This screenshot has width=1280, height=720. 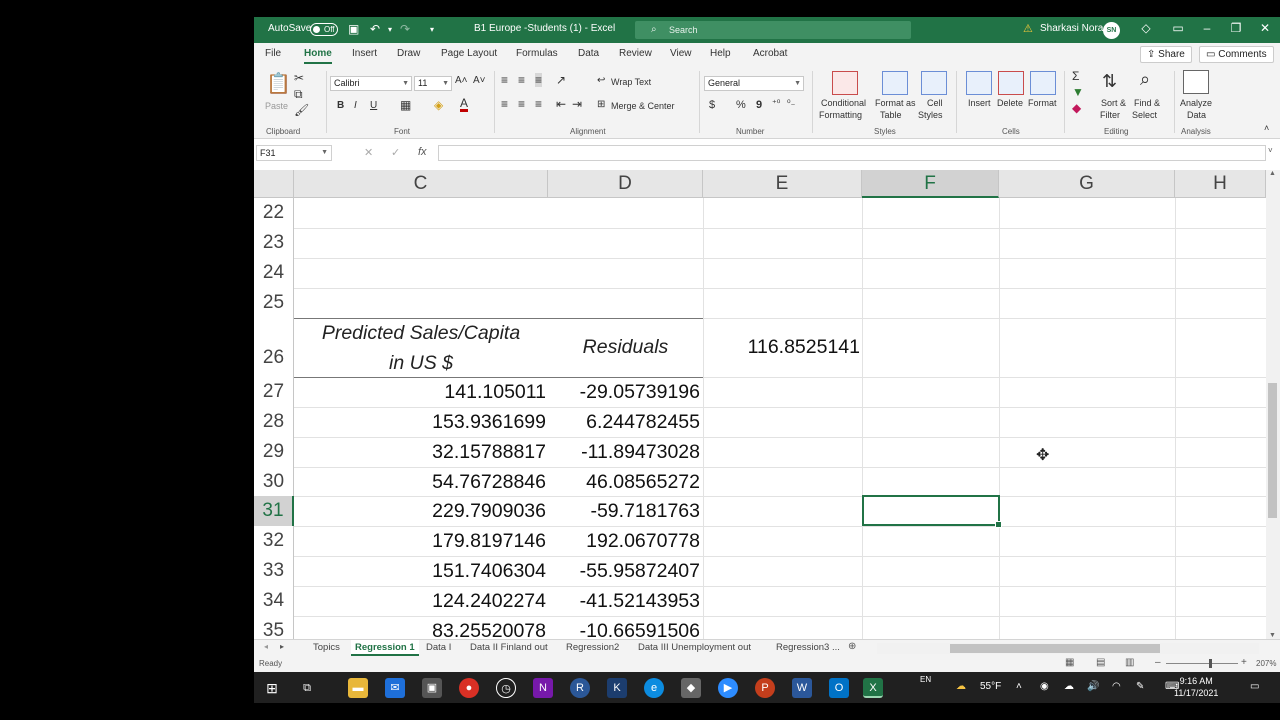 What do you see at coordinates (1069, 686) in the screenshot?
I see `onedrive-icon: ☁` at bounding box center [1069, 686].